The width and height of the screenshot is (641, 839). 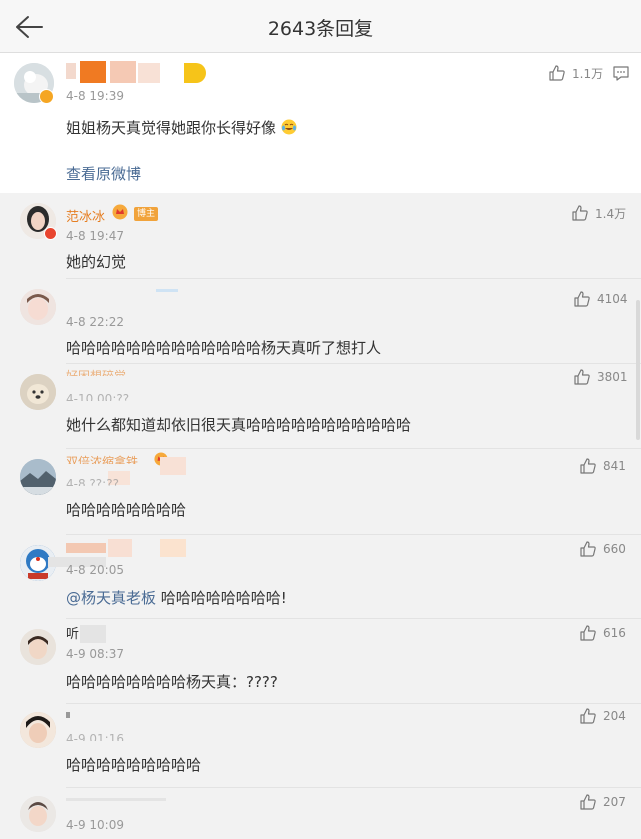 I want to click on top-bar: 2643条回复, so click(x=320, y=26).